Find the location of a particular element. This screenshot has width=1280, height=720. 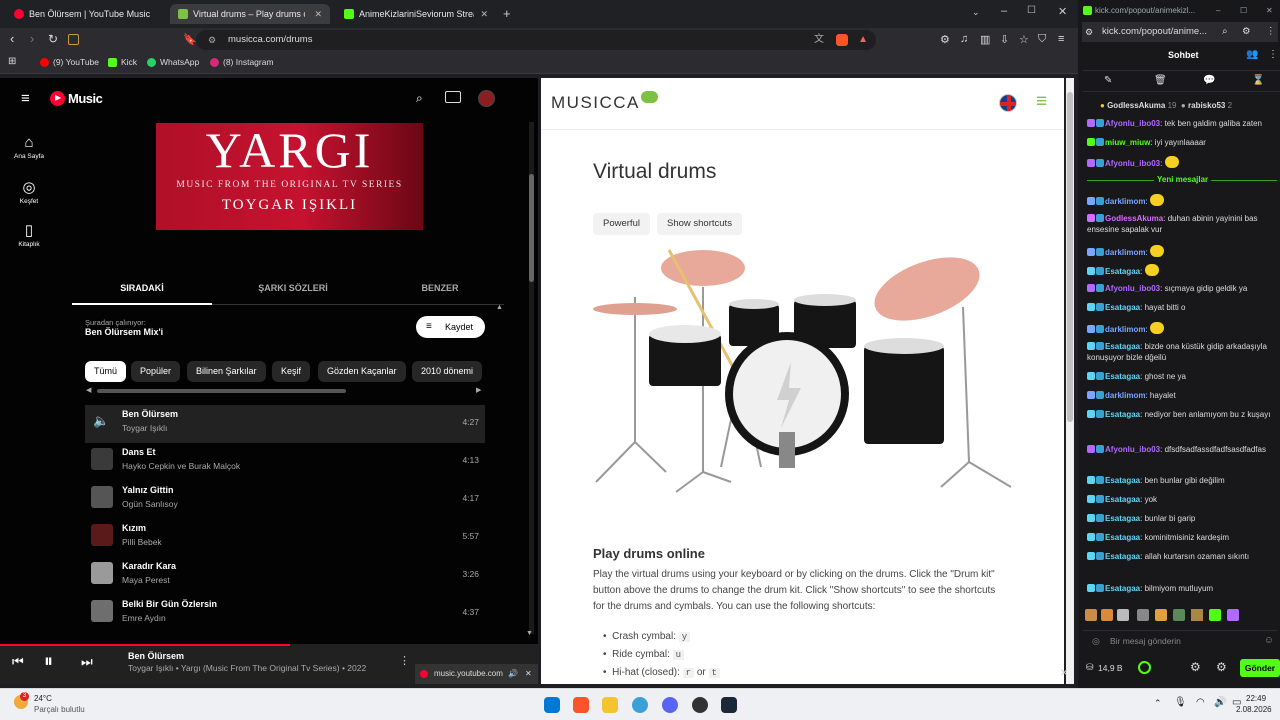

menu-icon: ≡ is located at coordinates (1041, 101).